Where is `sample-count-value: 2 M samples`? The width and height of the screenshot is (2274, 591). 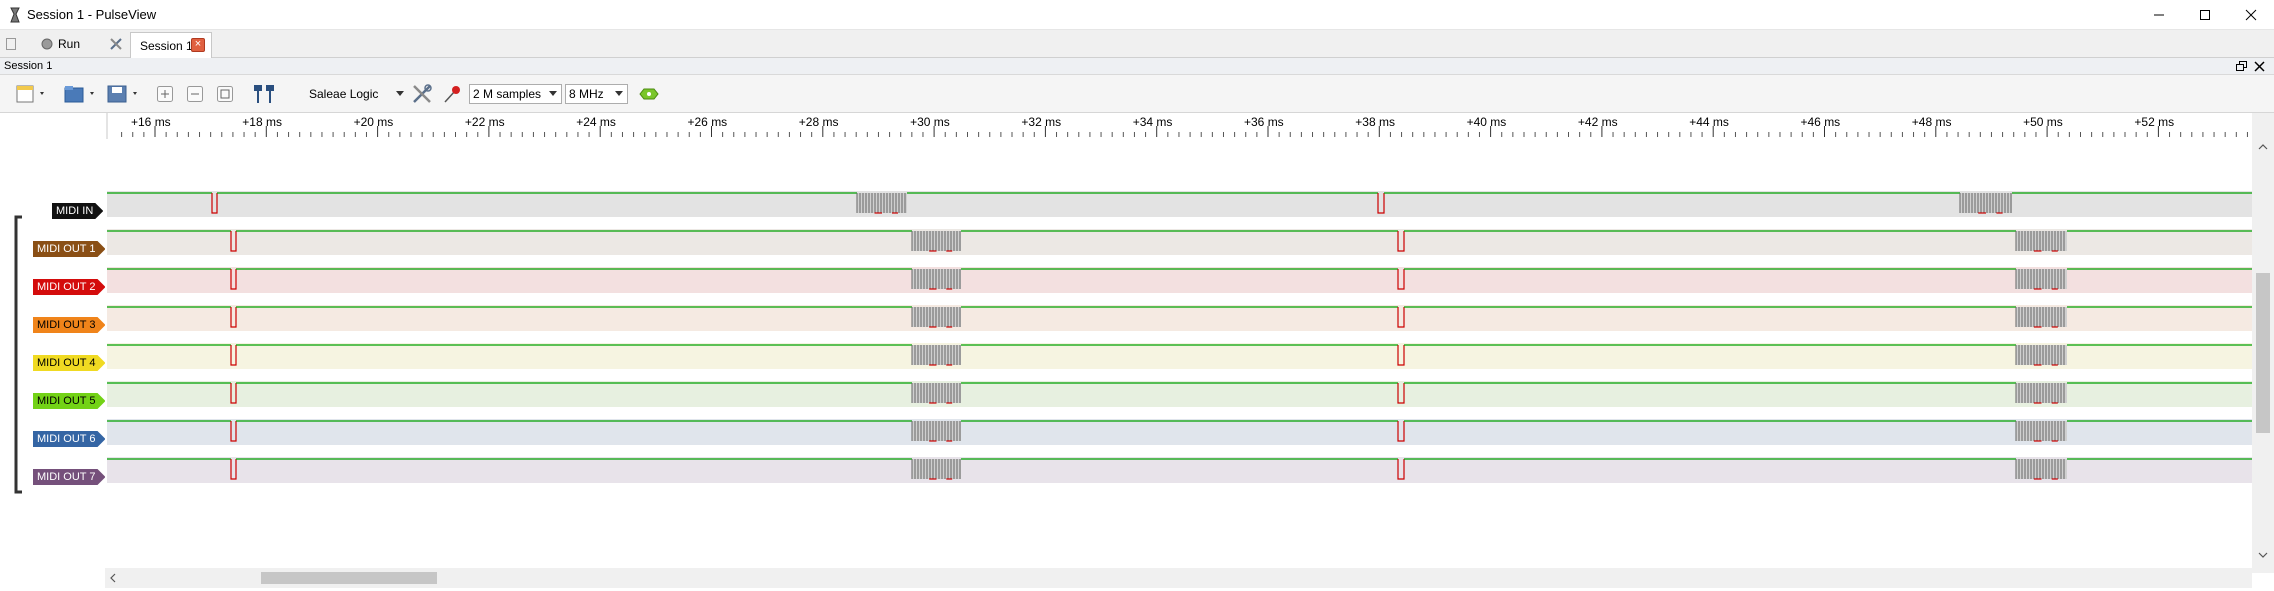 sample-count-value: 2 M samples is located at coordinates (507, 94).